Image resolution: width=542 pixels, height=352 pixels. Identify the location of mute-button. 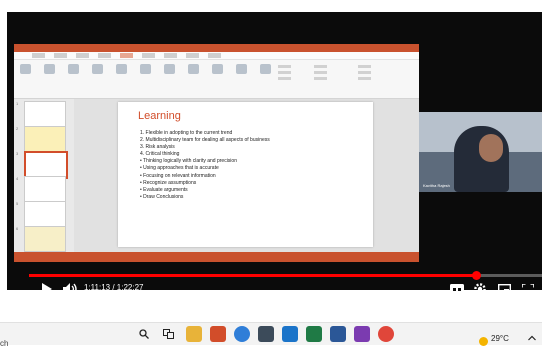
(70, 289).